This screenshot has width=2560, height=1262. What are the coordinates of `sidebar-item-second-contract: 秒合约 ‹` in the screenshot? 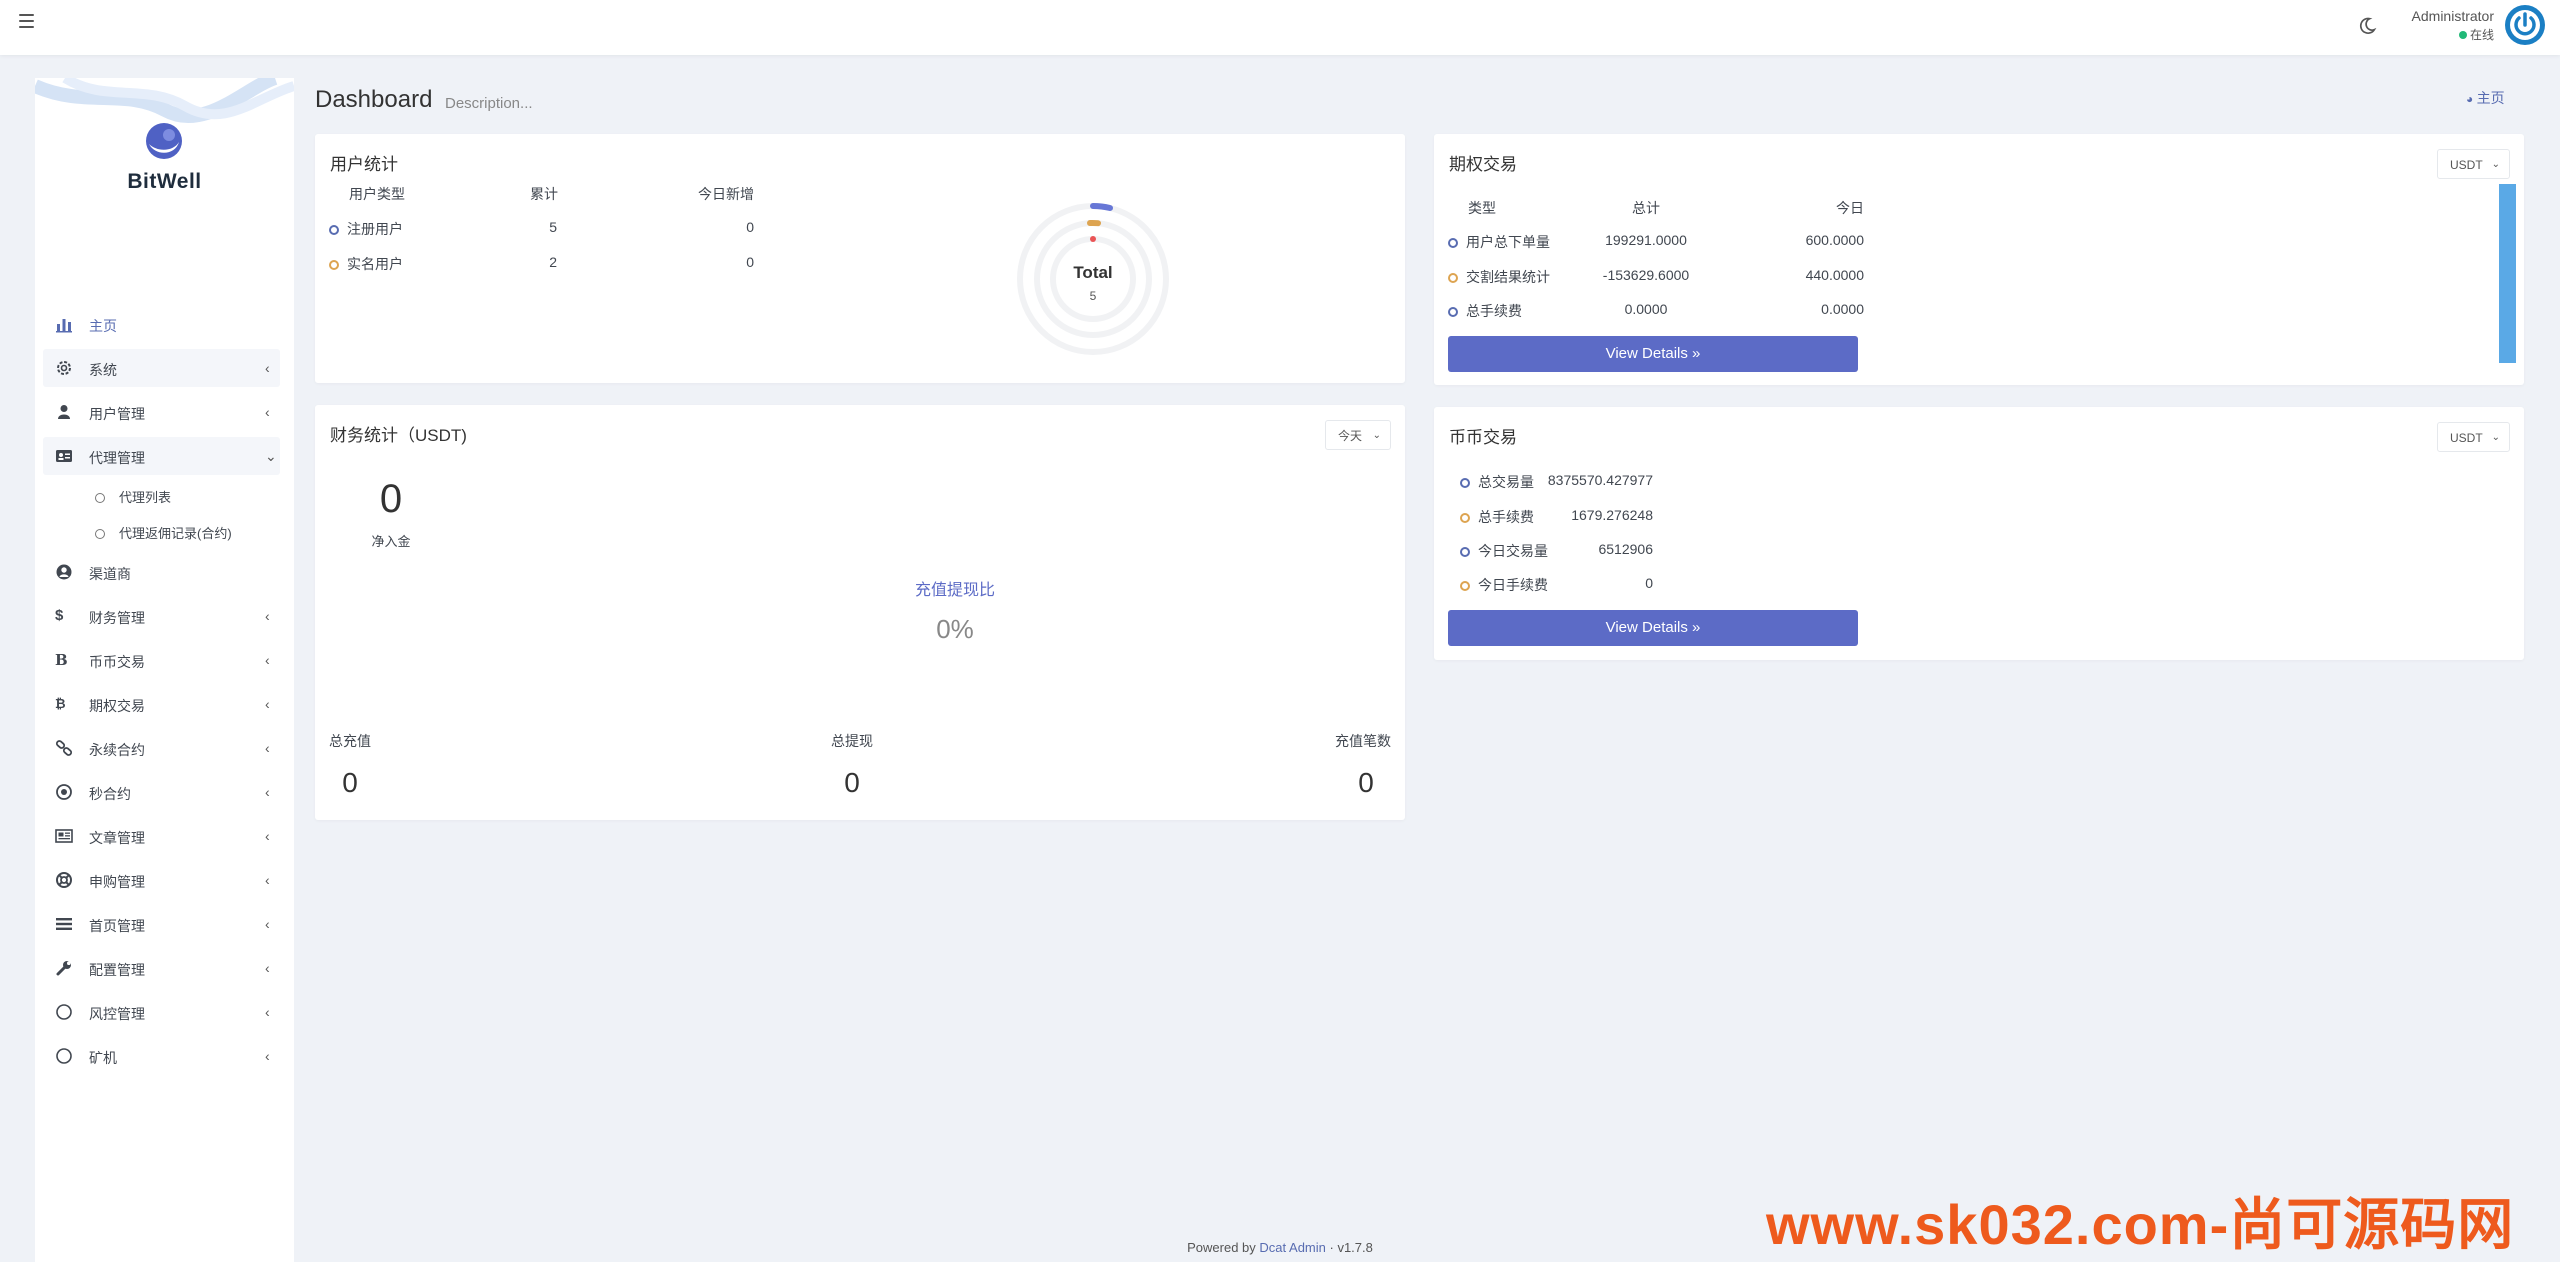 It's located at (161, 792).